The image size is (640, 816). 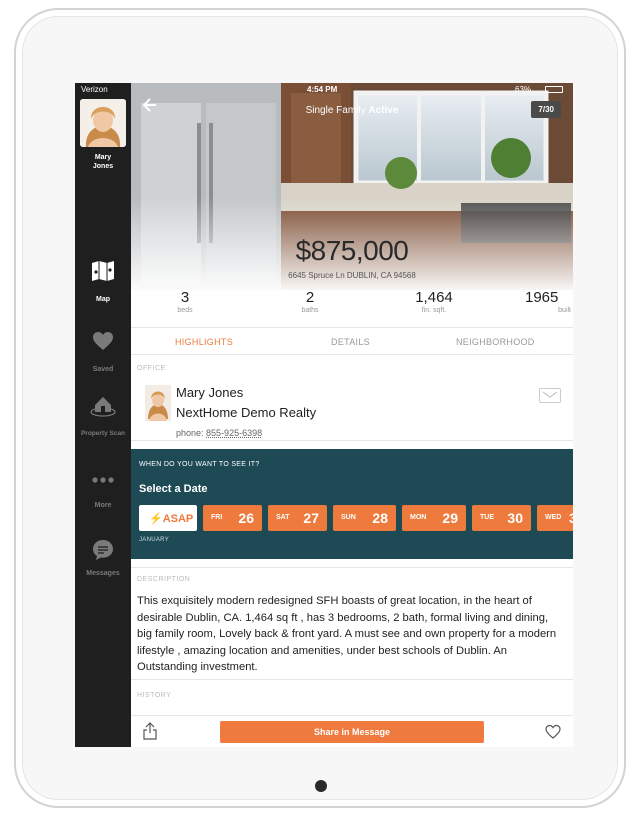 I want to click on stat-value: 1,464, so click(x=434, y=297).